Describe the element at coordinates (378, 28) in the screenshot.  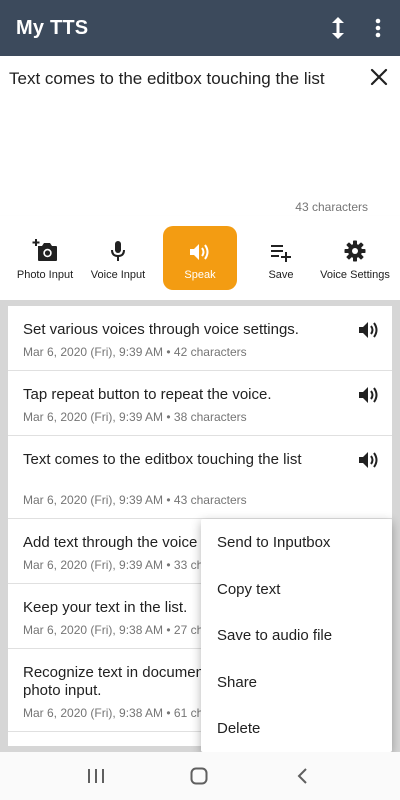
I see `more-options-icon` at that location.